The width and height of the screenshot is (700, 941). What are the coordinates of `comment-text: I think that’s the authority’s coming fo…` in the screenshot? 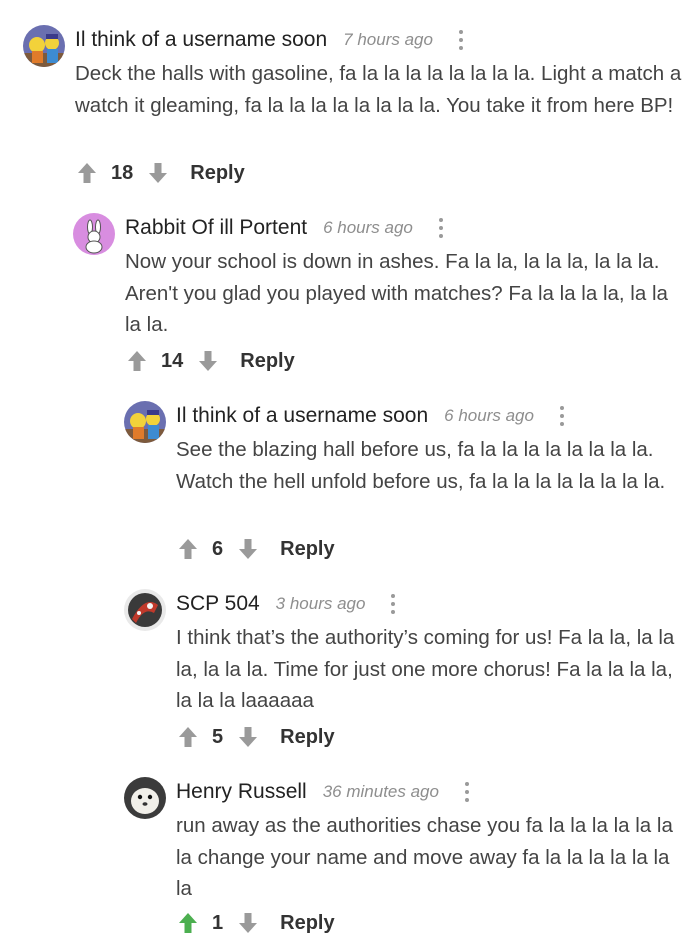 It's located at (425, 669).